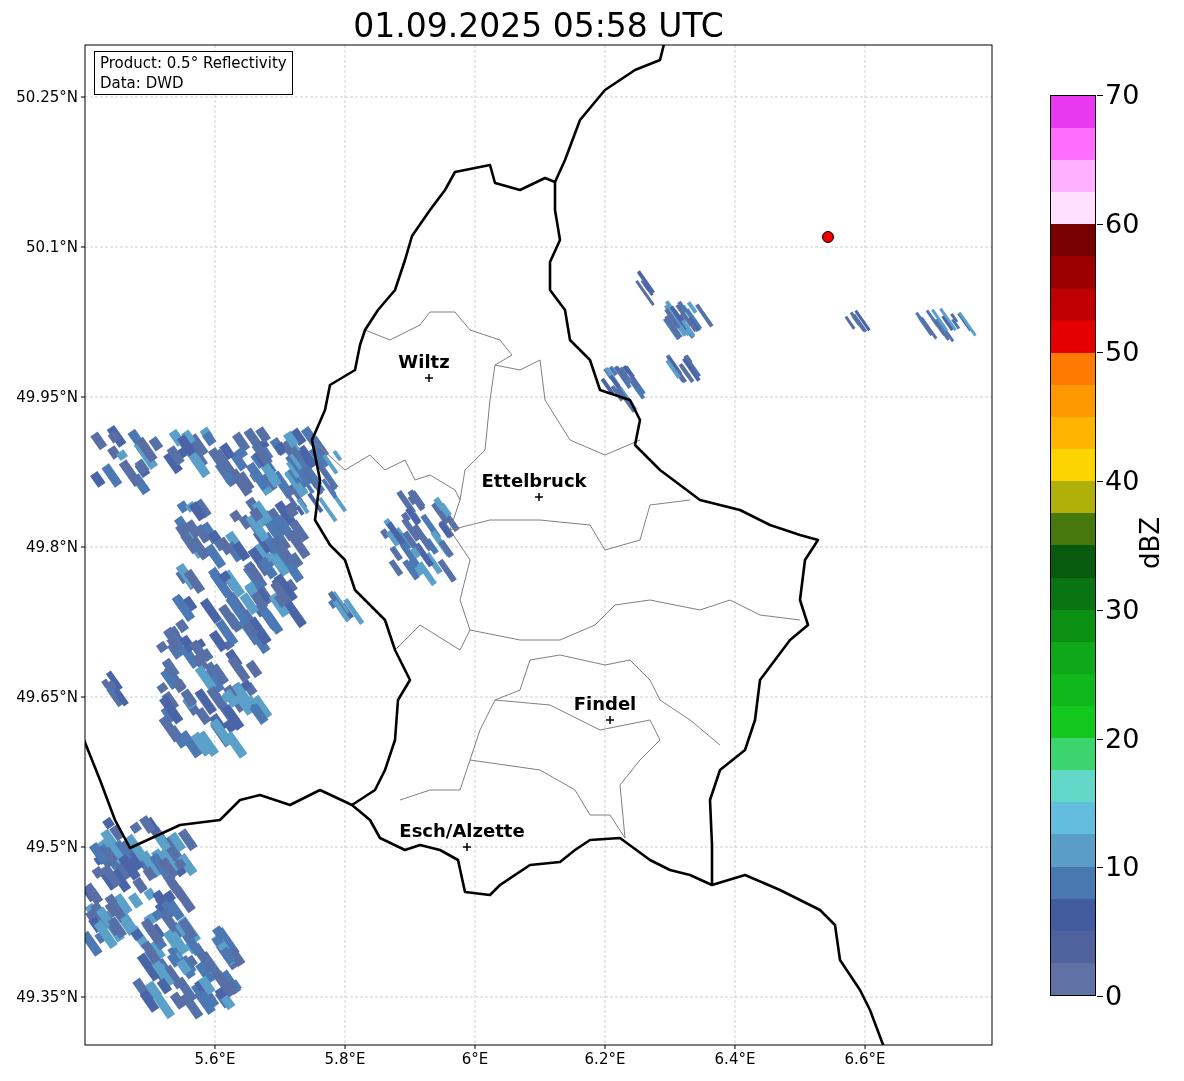 This screenshot has height=1081, width=1184. I want to click on axis-tick-label: 49.8°N, so click(51, 547).